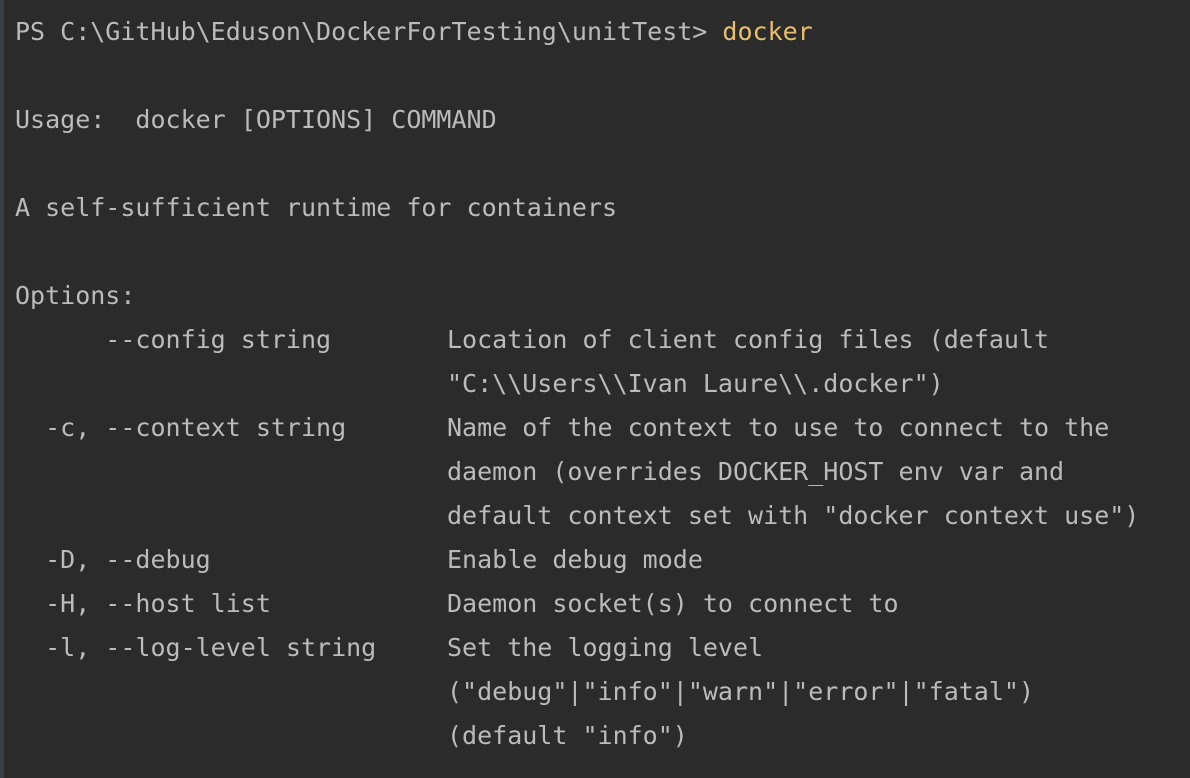 The height and width of the screenshot is (778, 1190). What do you see at coordinates (605, 647) in the screenshot?
I see `option-desc-log-level-1: Set the logging level` at bounding box center [605, 647].